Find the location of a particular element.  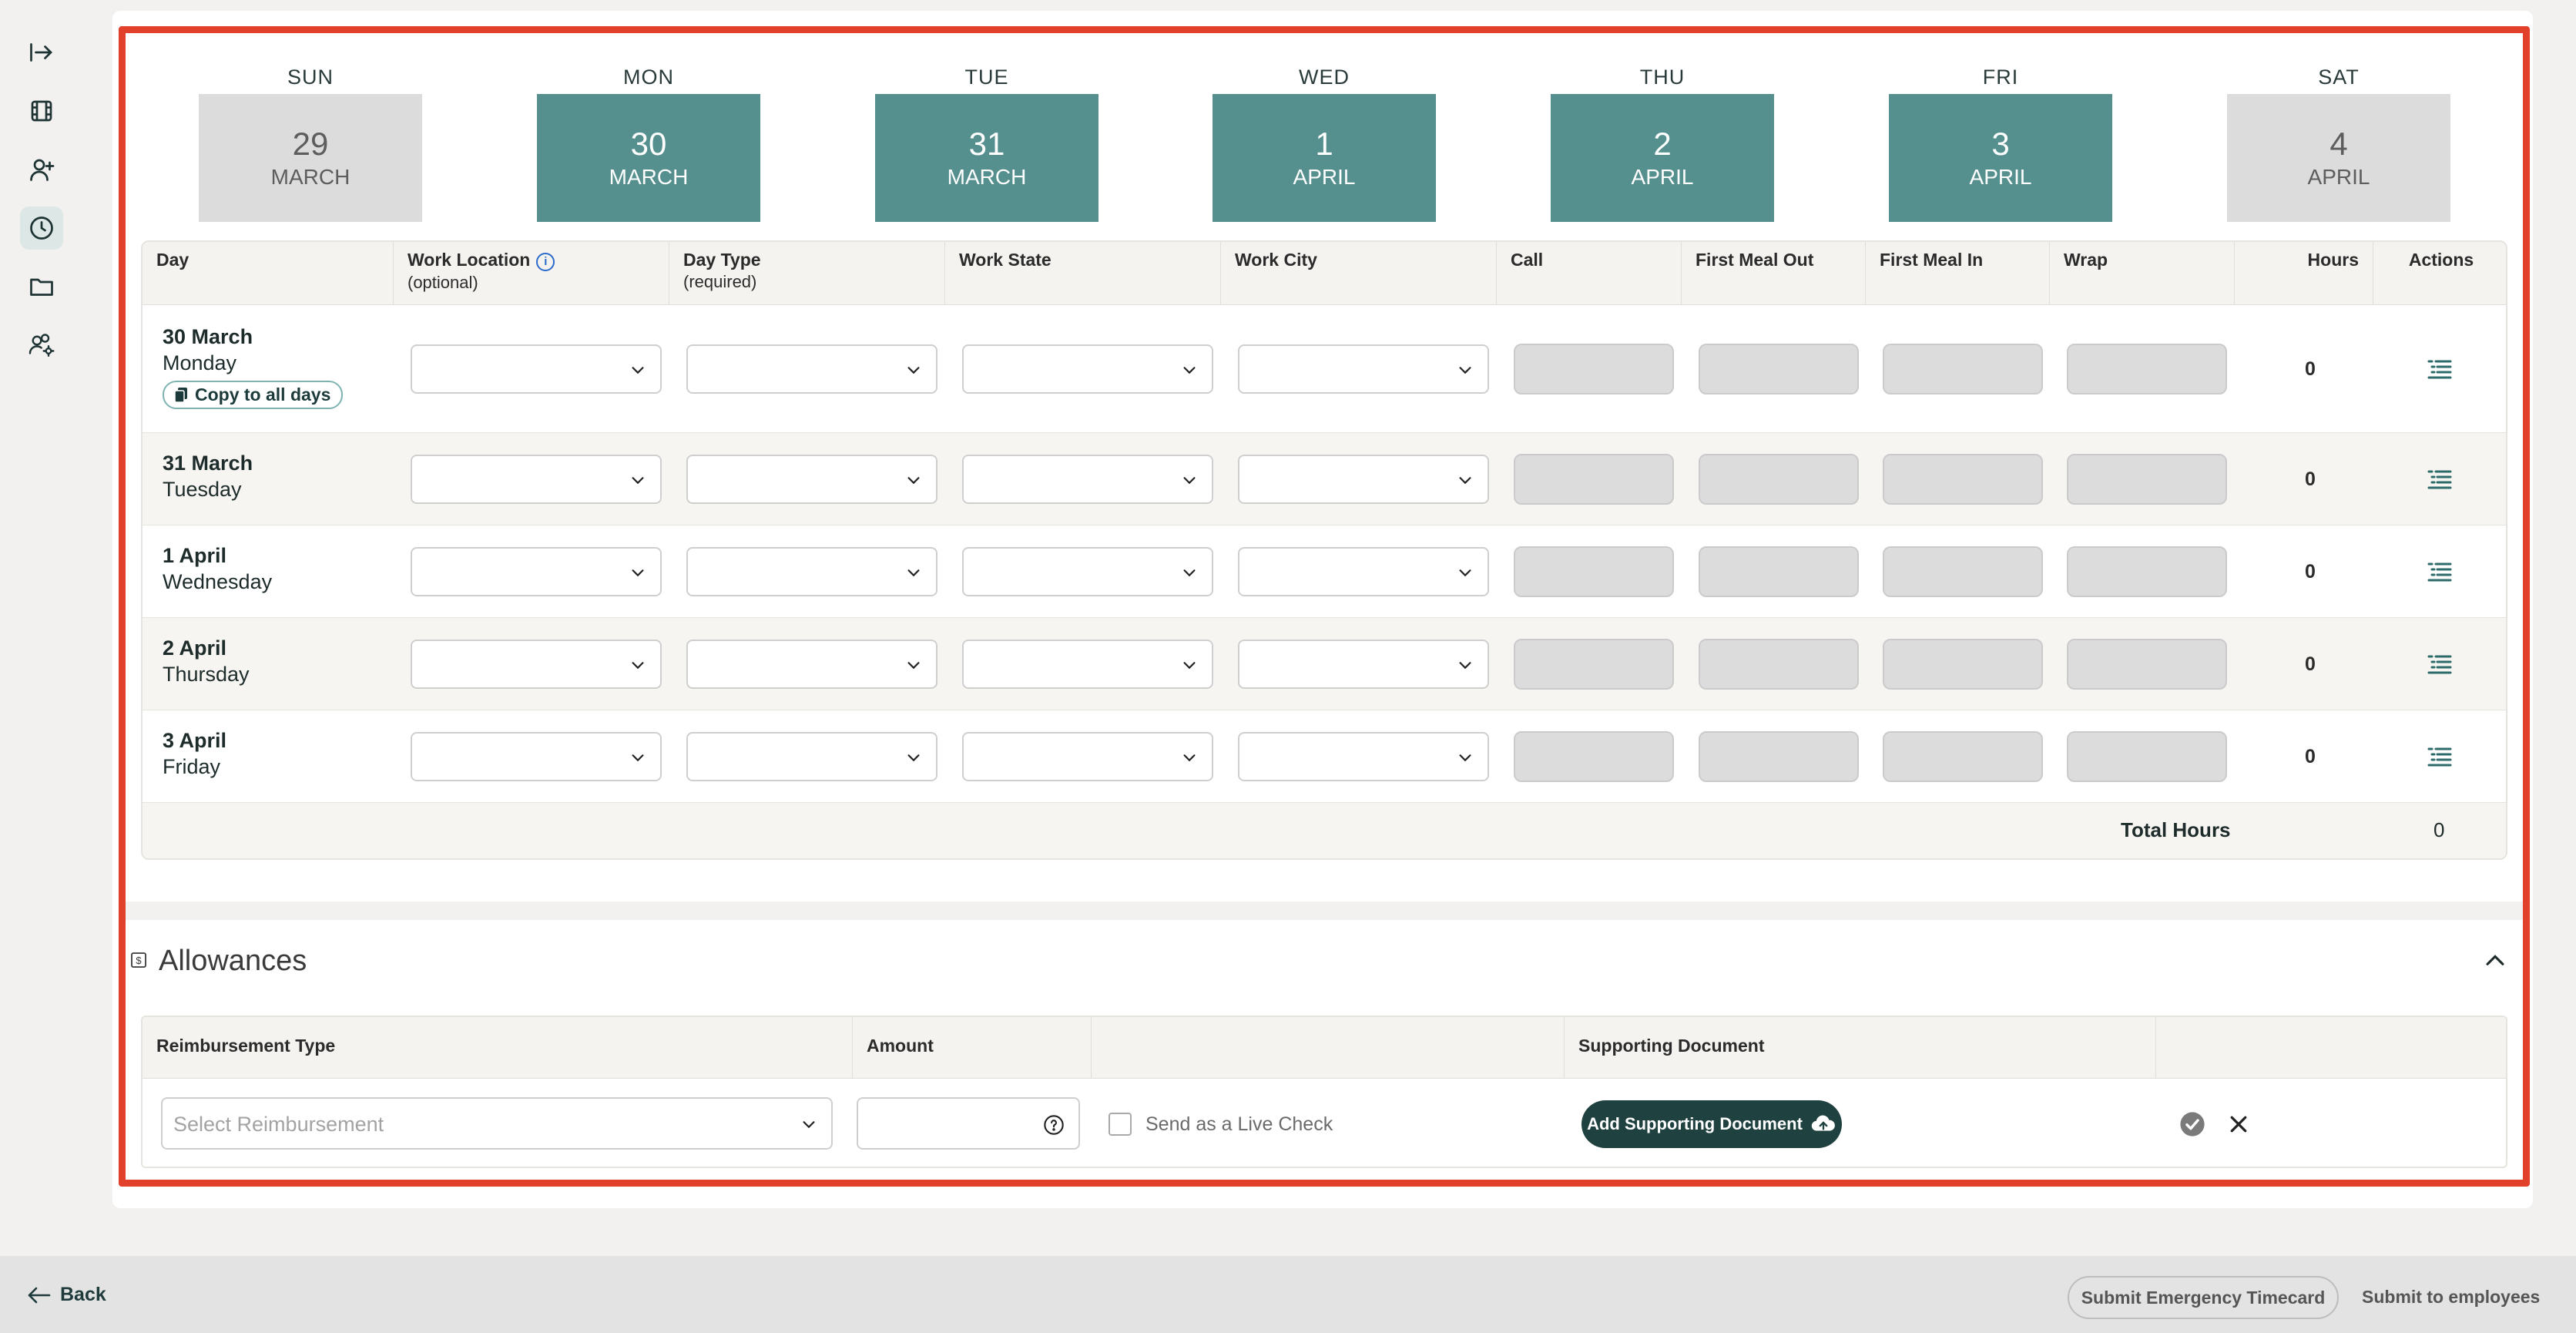

help-icon is located at coordinates (1054, 1125).